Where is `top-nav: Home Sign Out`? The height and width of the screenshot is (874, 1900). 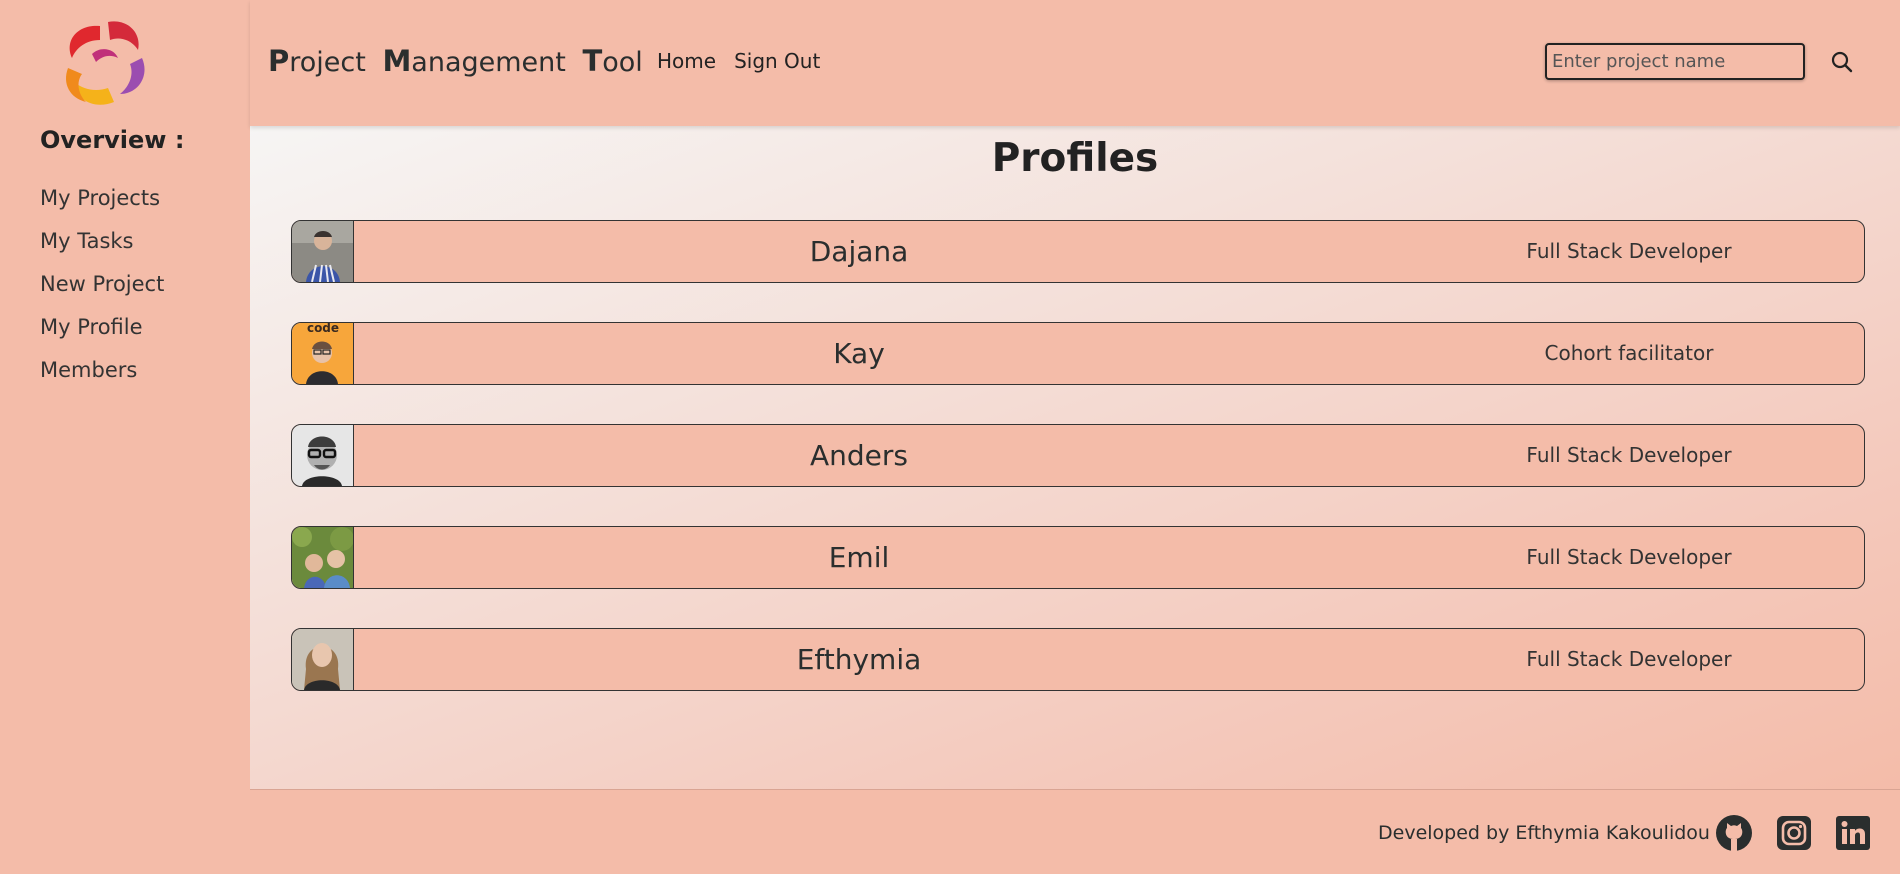
top-nav: Home Sign Out is located at coordinates (738, 61).